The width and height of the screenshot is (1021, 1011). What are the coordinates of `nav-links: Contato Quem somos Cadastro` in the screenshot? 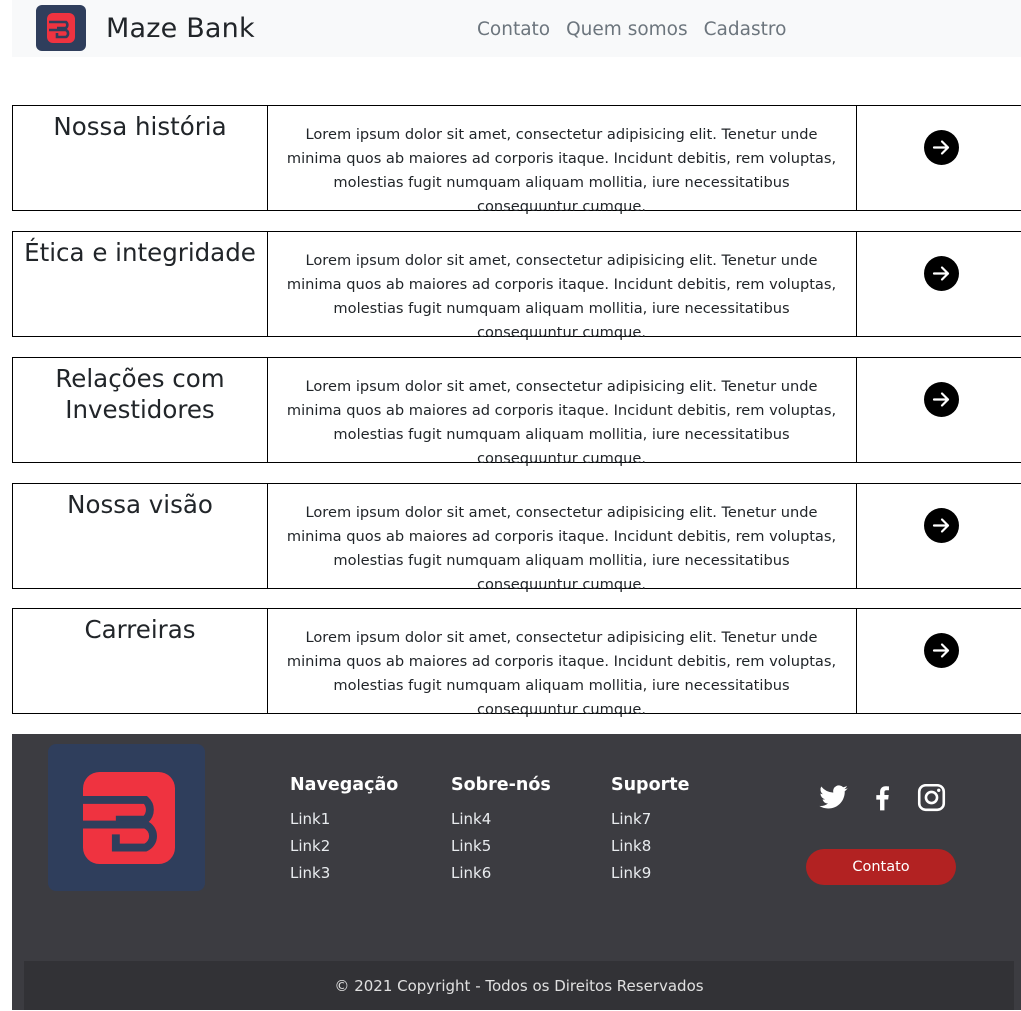 It's located at (631, 30).